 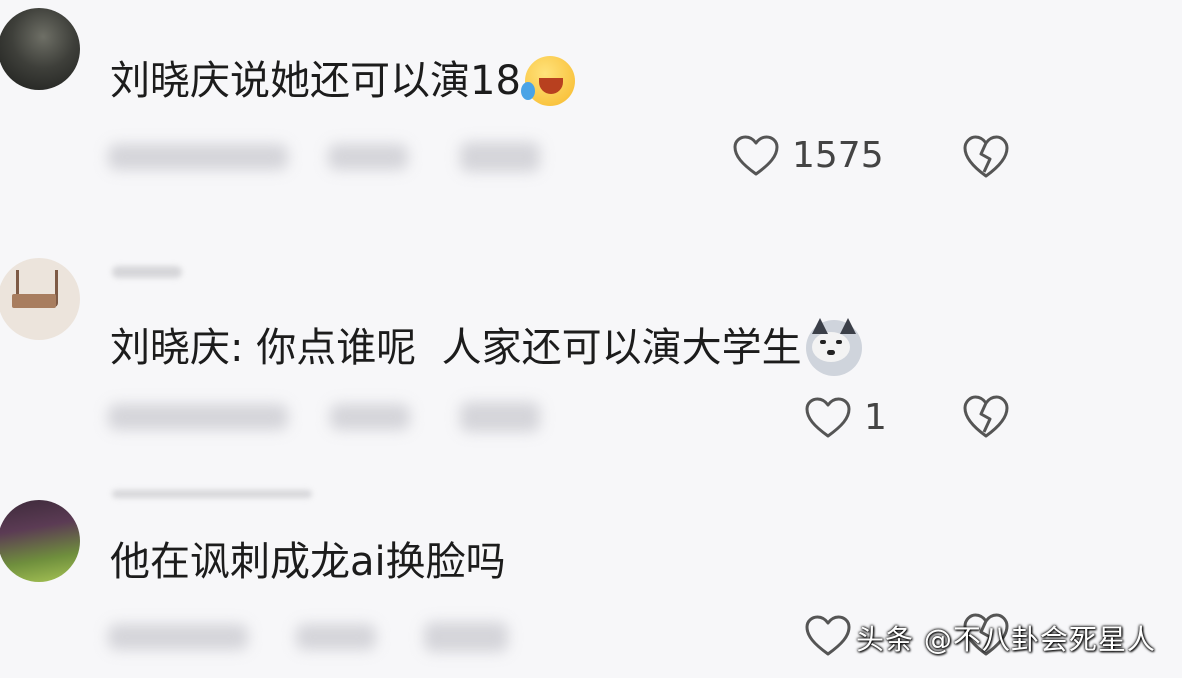 I want to click on comment-3-text: 他在讽刺成龙ai换脸吗, so click(x=308, y=562).